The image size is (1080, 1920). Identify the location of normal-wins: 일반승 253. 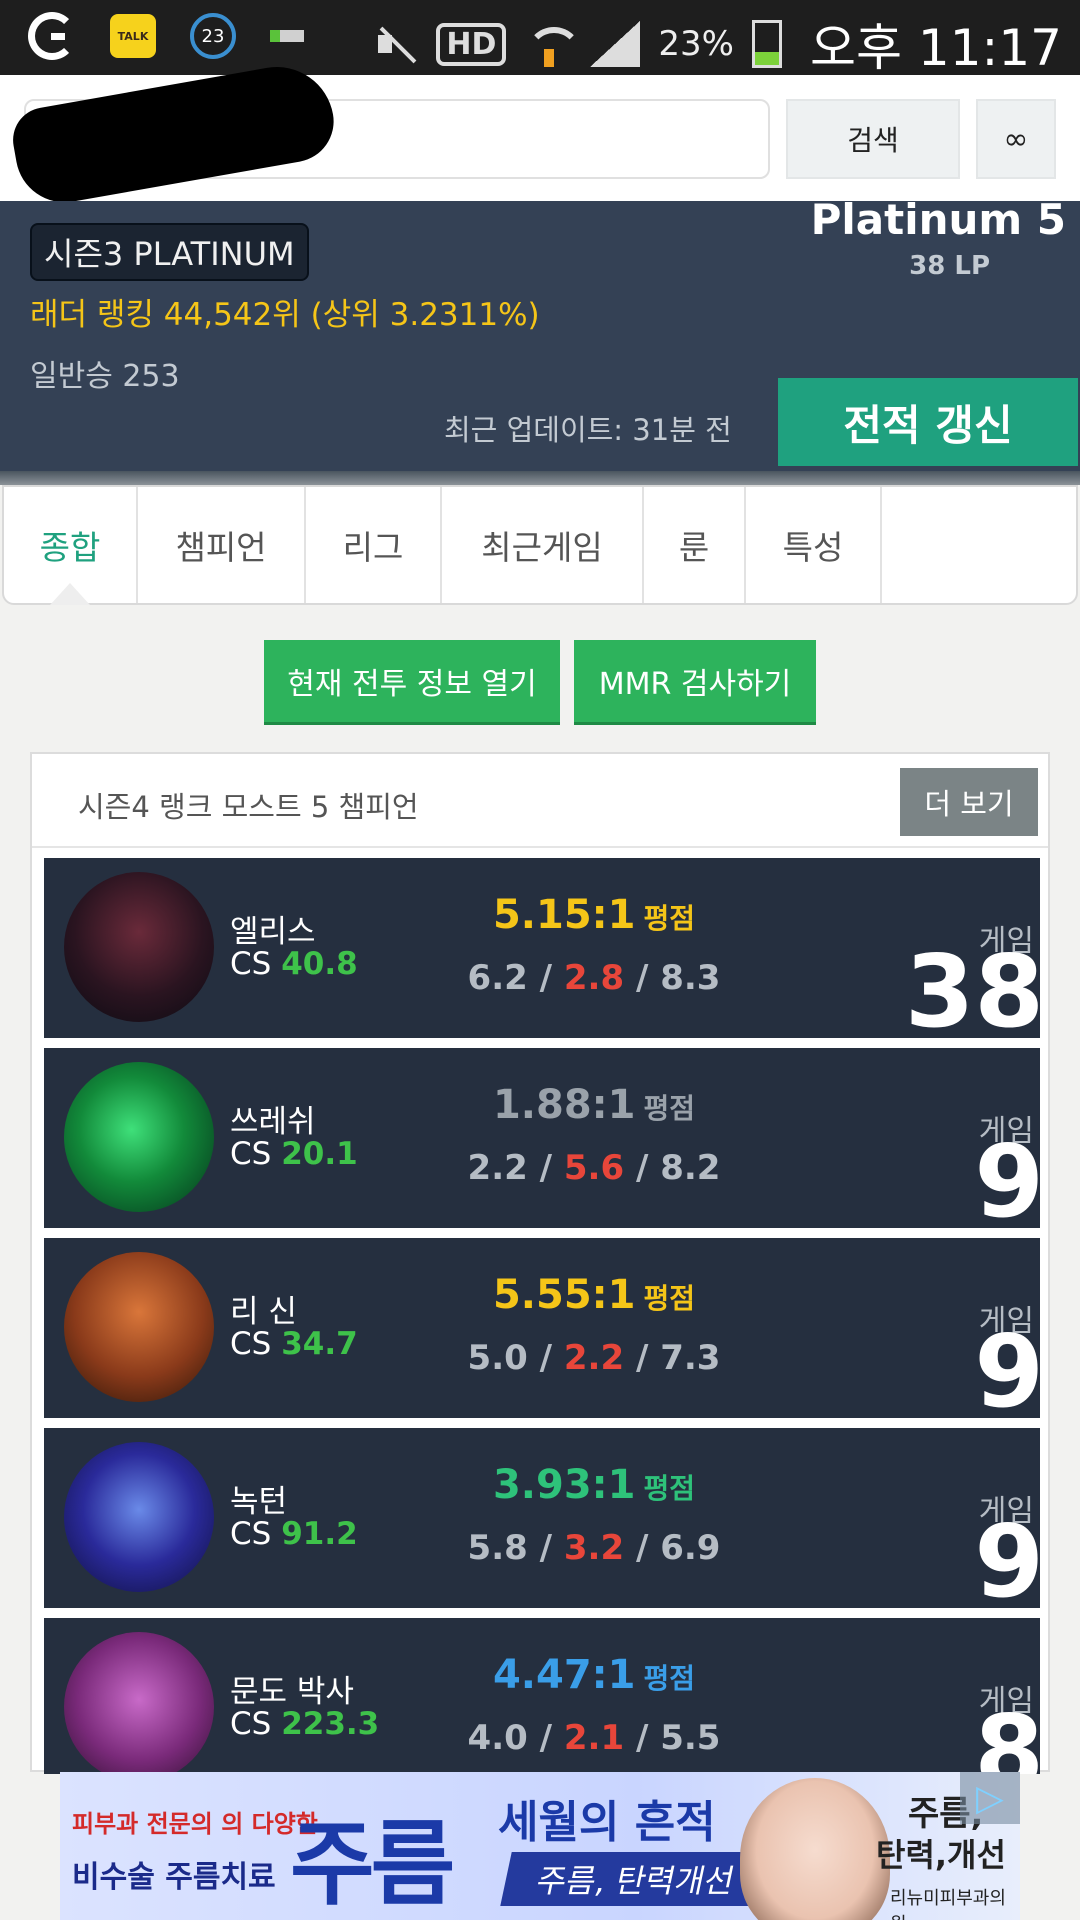
(105, 376).